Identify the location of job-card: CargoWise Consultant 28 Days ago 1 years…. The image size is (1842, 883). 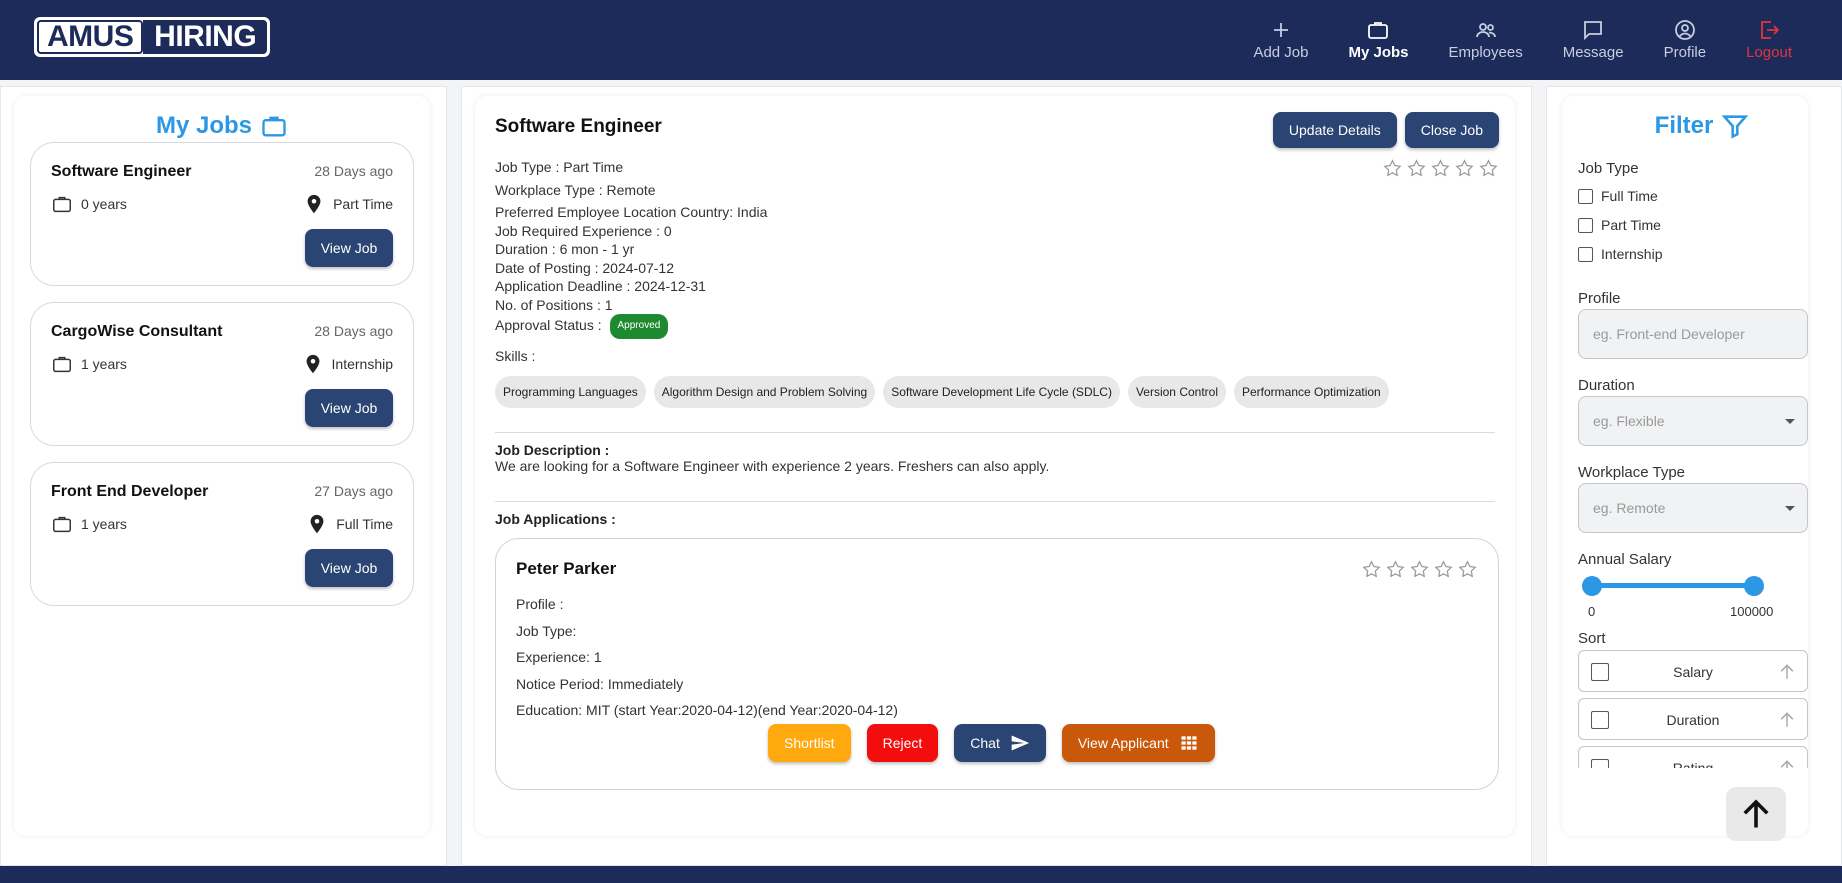
(222, 374).